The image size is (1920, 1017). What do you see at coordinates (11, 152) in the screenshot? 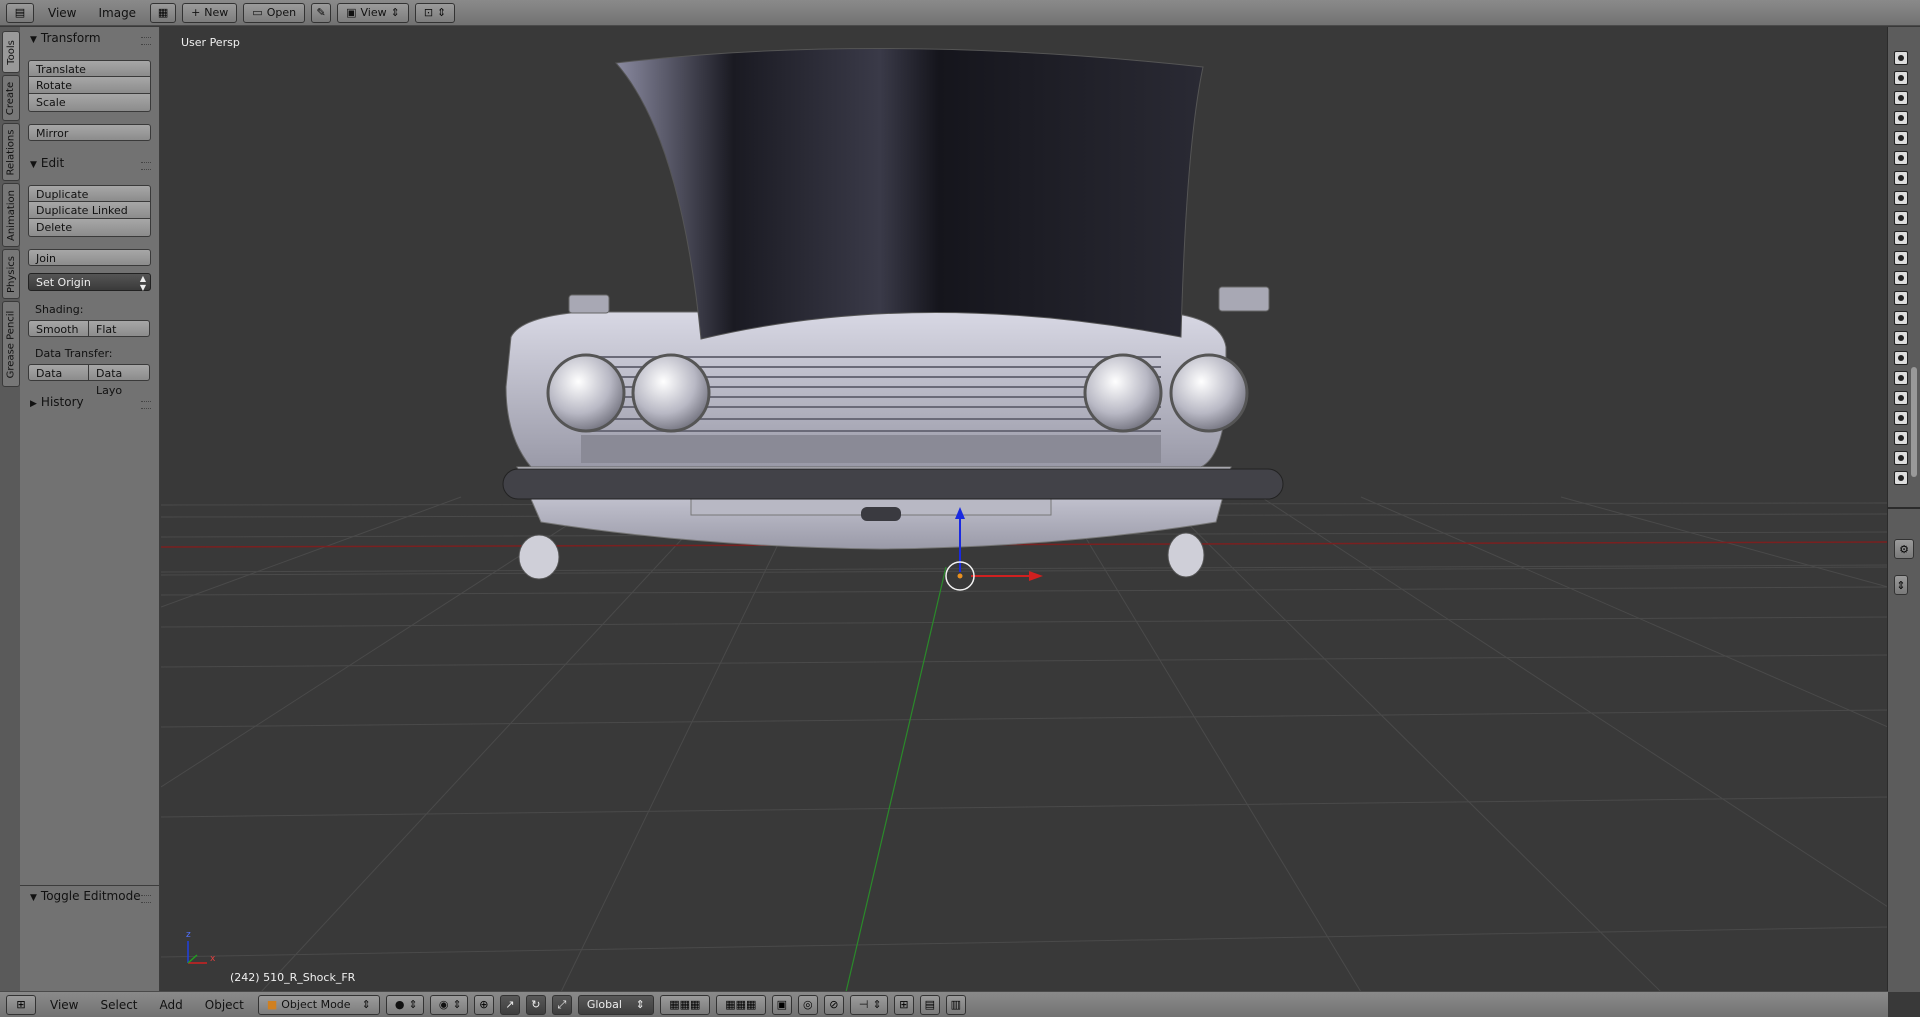
I see `tab-relations: Relations` at bounding box center [11, 152].